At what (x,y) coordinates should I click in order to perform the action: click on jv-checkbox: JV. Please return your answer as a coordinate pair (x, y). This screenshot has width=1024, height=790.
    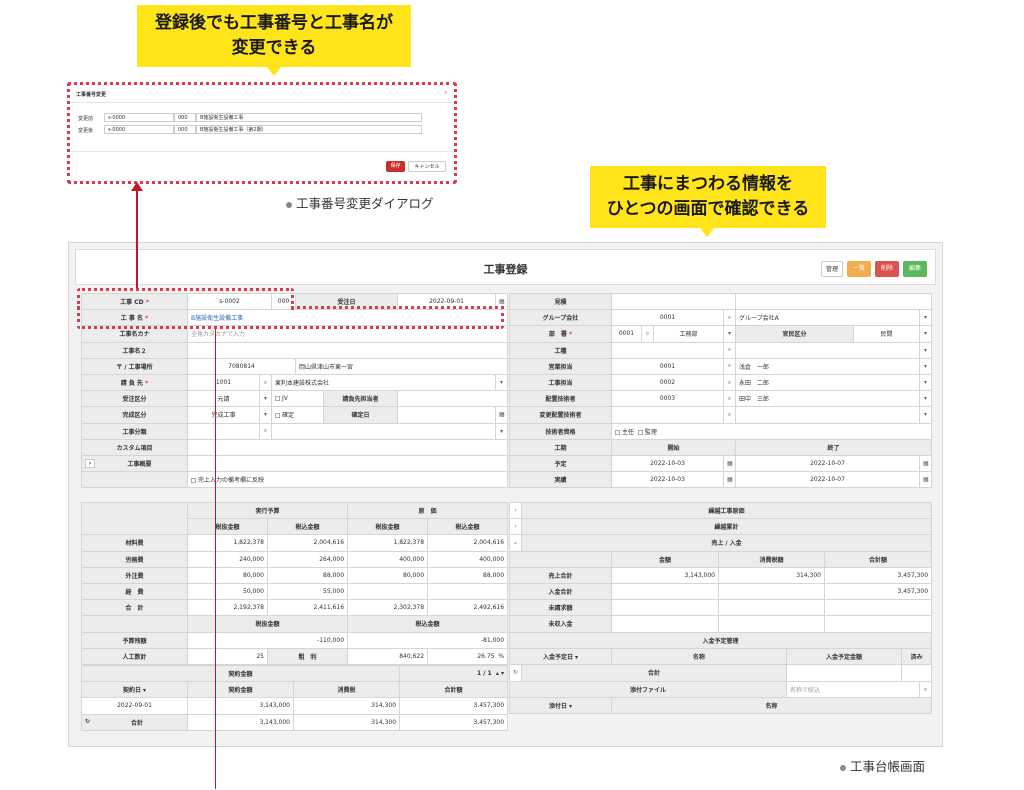
    Looking at the image, I should click on (297, 399).